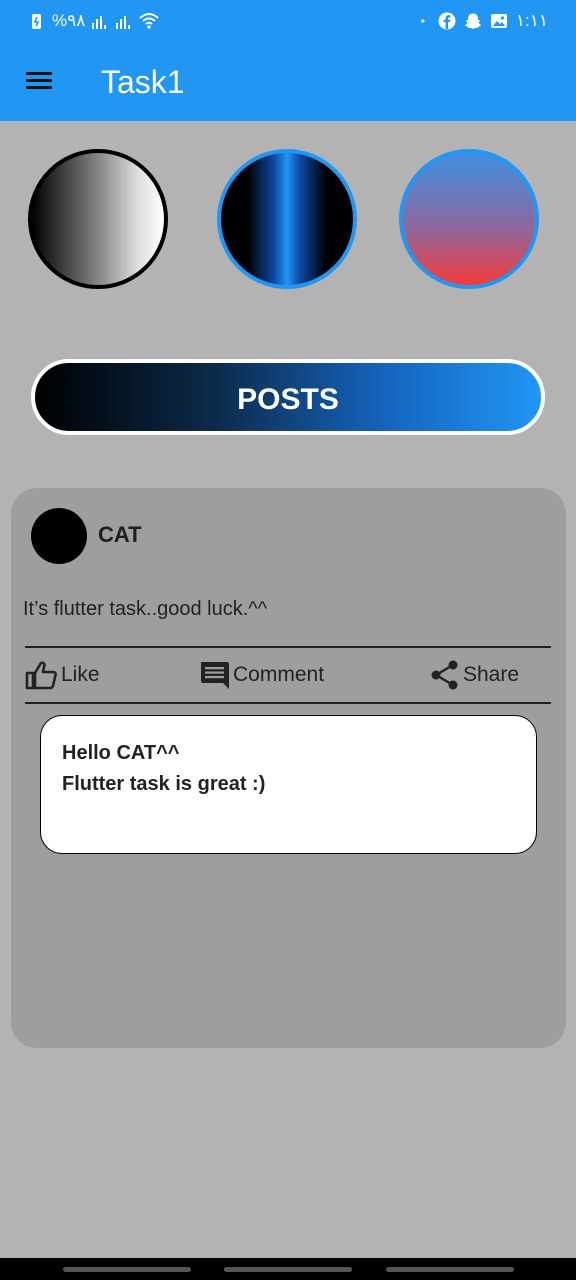  Describe the element at coordinates (287, 219) in the screenshot. I see `gradient-circle-blue-stripe` at that location.